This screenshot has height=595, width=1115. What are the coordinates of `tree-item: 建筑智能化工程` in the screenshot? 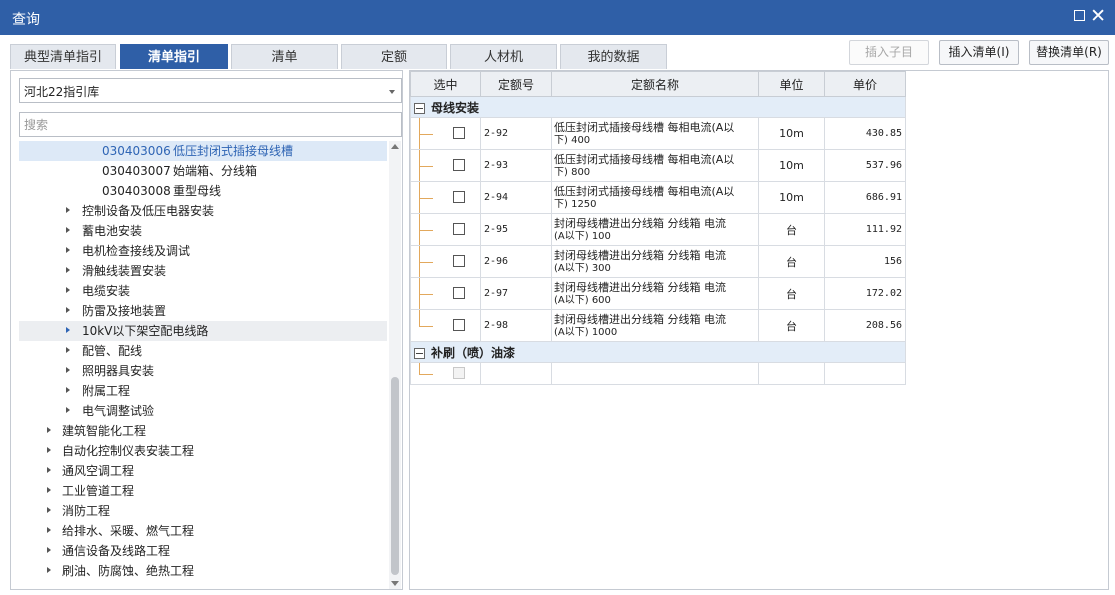 It's located at (203, 431).